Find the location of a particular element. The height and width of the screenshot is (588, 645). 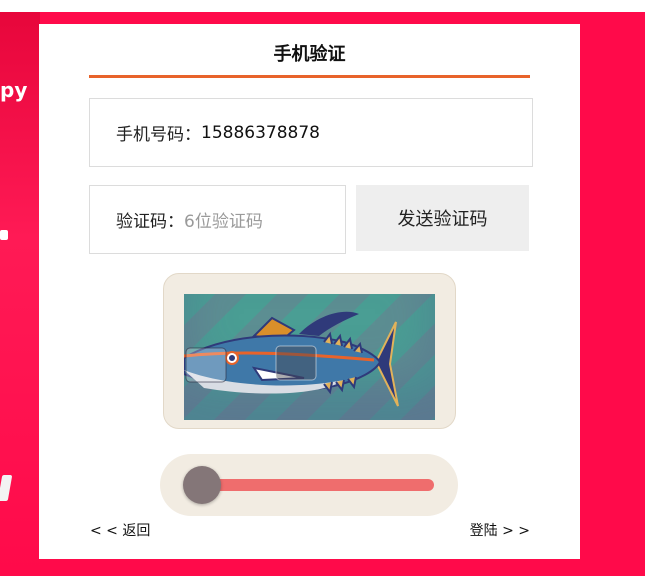

code-field: 验证码： 6位验证码 is located at coordinates (217, 219).